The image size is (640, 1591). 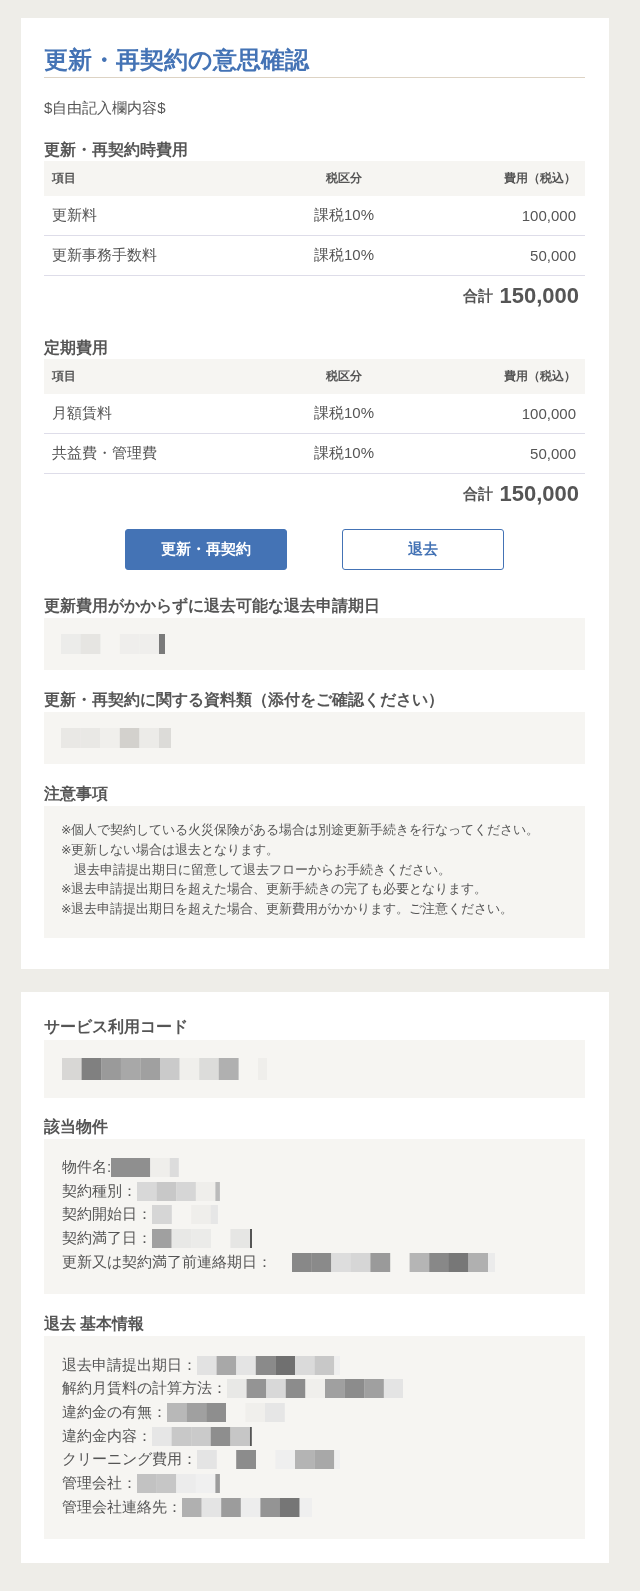 What do you see at coordinates (114, 1412) in the screenshot?
I see `field-label: 違約金の有無：` at bounding box center [114, 1412].